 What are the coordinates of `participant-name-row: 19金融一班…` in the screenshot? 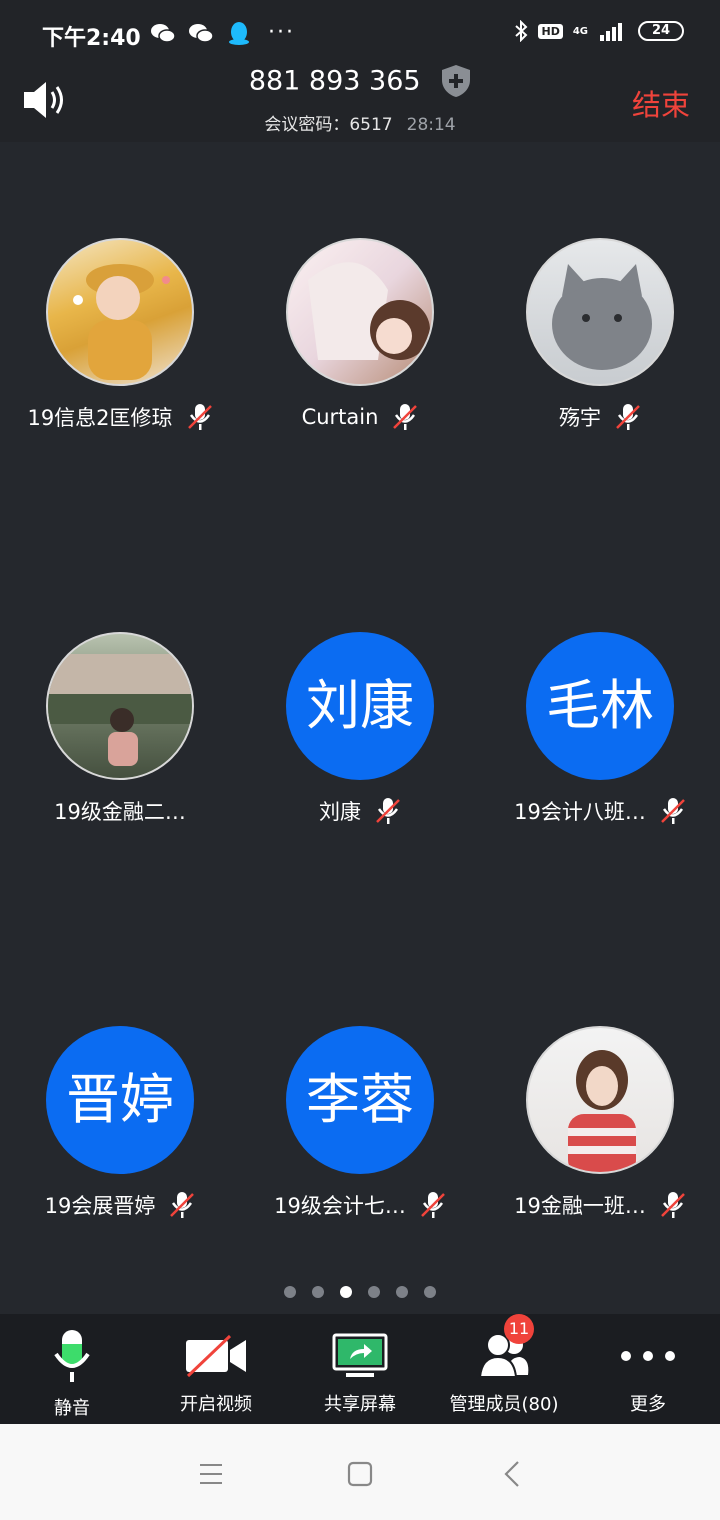 It's located at (600, 1205).